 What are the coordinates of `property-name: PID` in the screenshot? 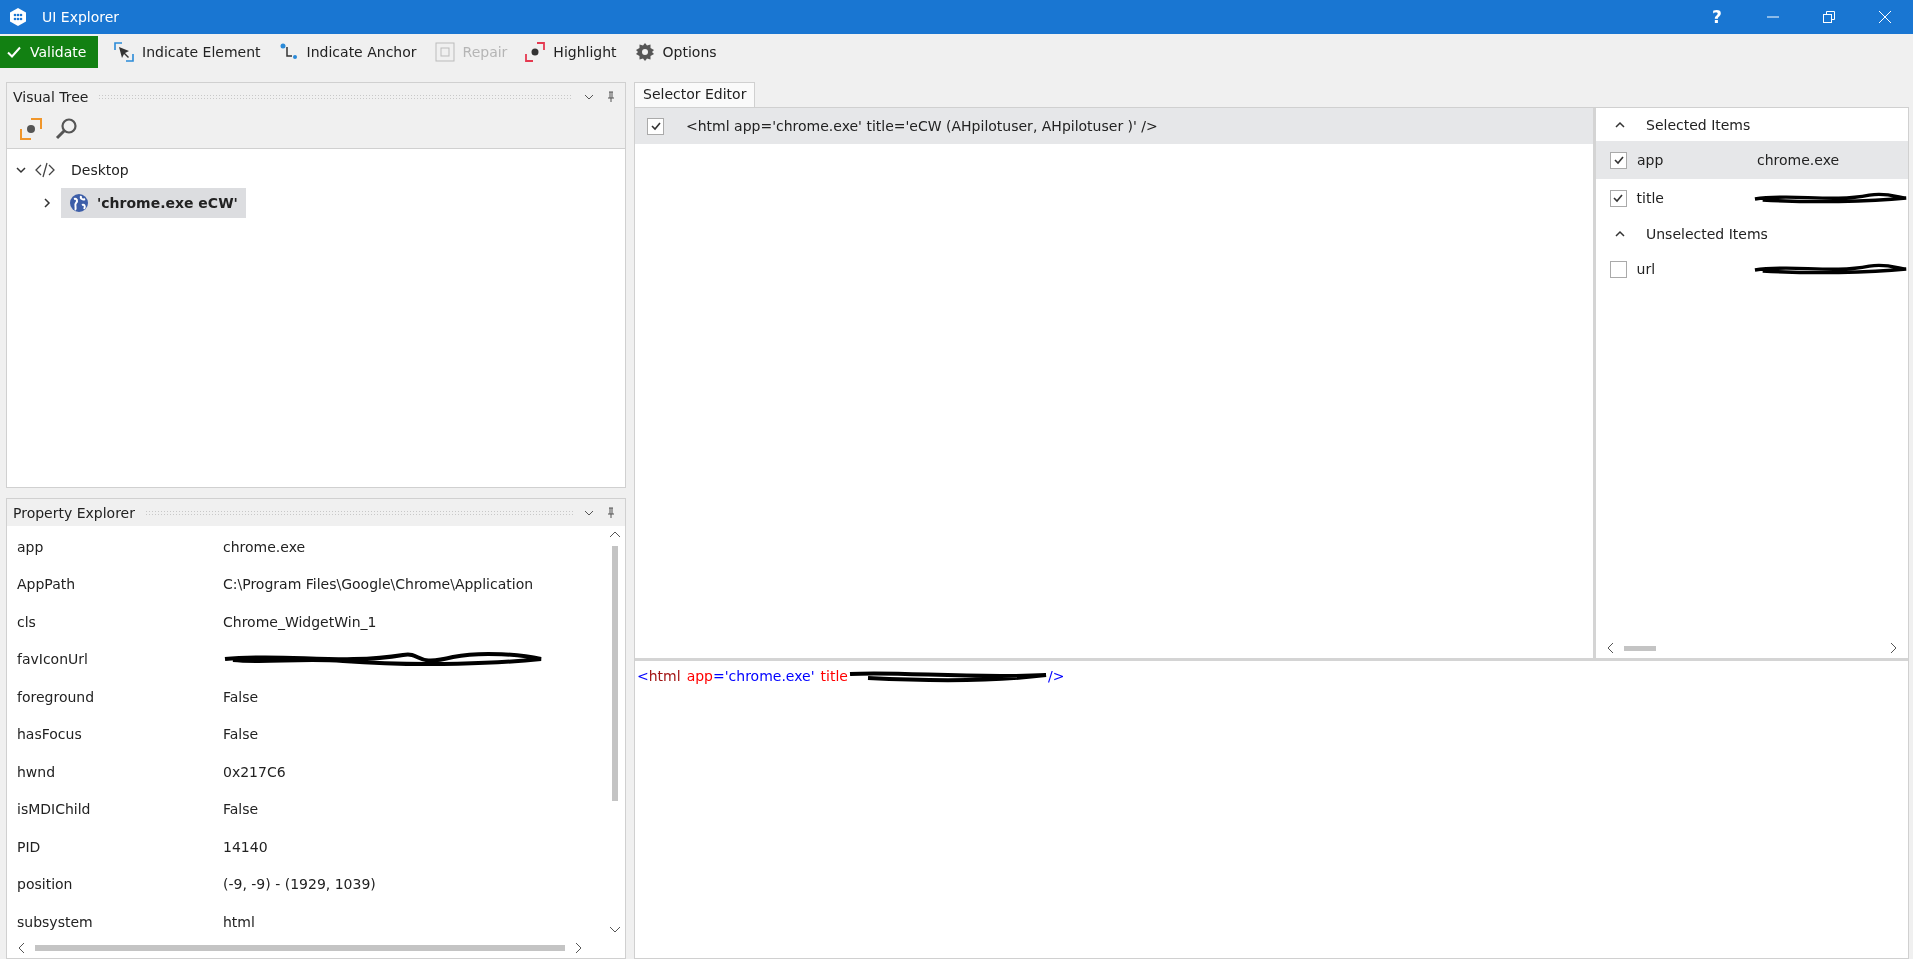 It's located at (29, 846).